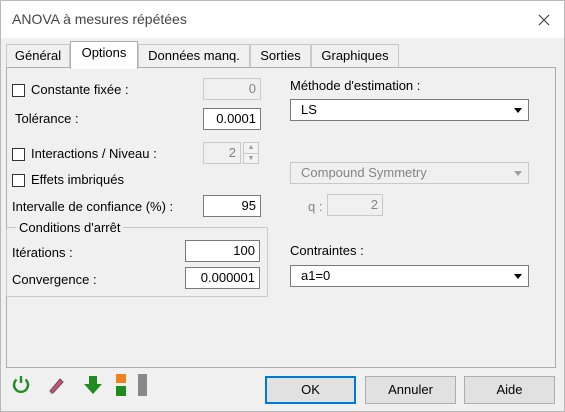  Describe the element at coordinates (54, 279) in the screenshot. I see `convergence-label: Convergence :` at that location.